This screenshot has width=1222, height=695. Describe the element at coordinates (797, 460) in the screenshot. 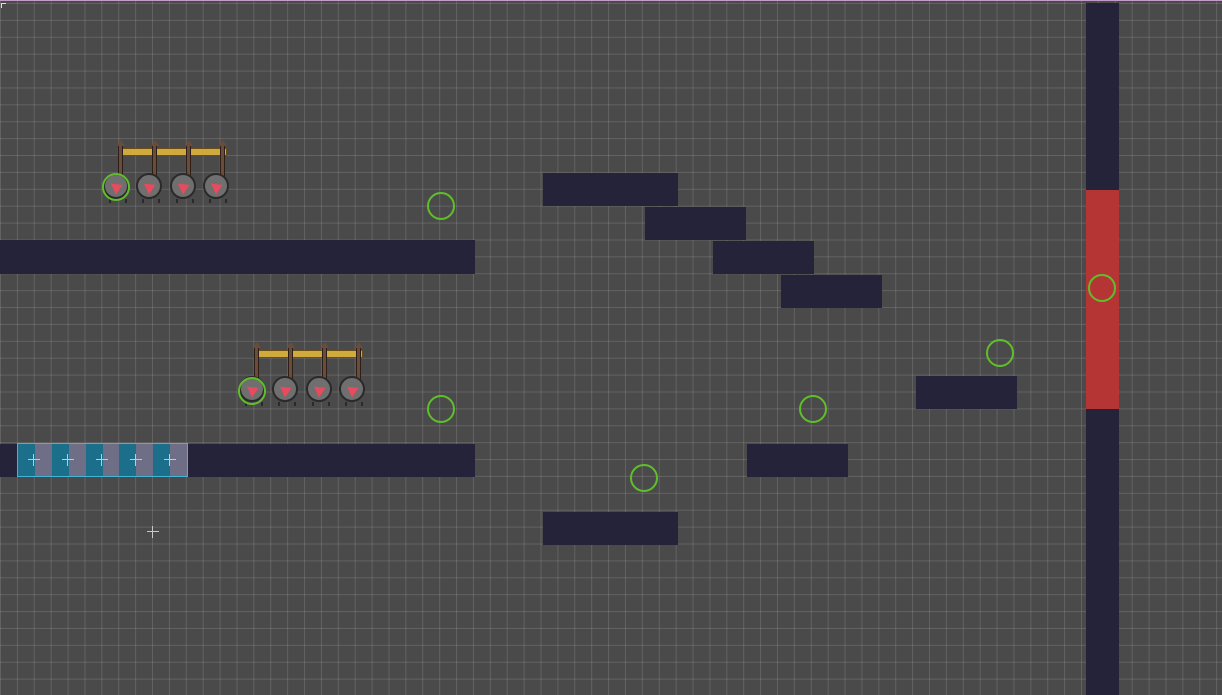

I see `tile-platform-right-low` at that location.